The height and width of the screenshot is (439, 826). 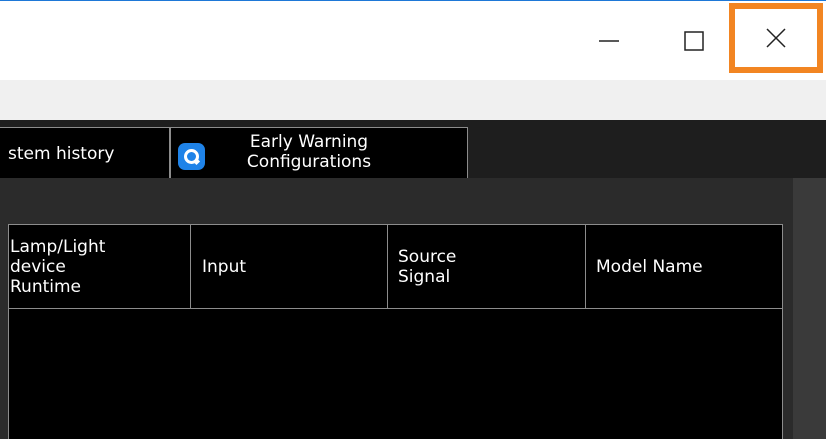 What do you see at coordinates (487, 267) in the screenshot?
I see `column-header-source-signal: Source Signal` at bounding box center [487, 267].